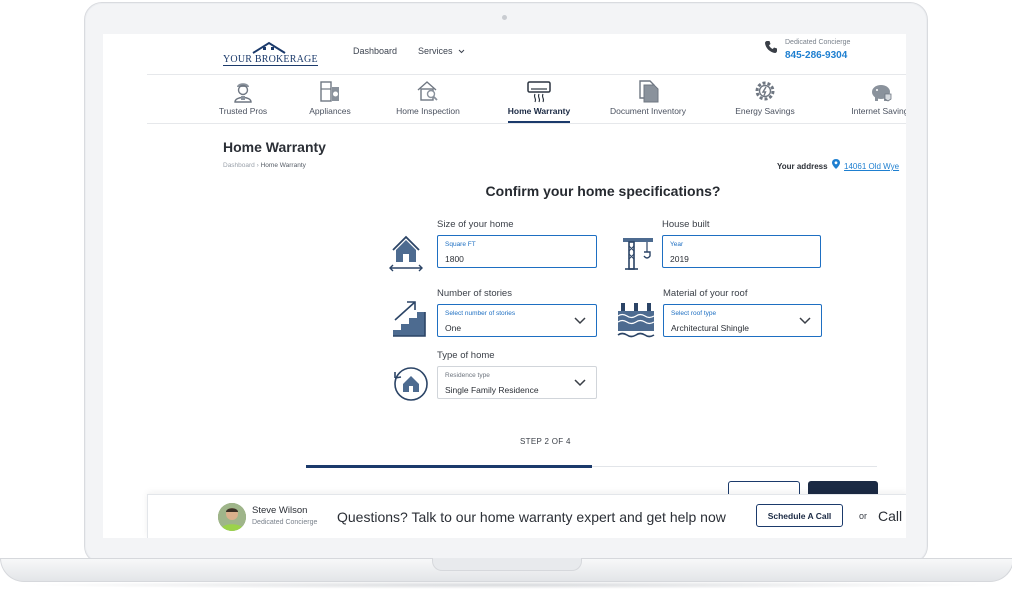  I want to click on category-appliances: Appliances, so click(330, 99).